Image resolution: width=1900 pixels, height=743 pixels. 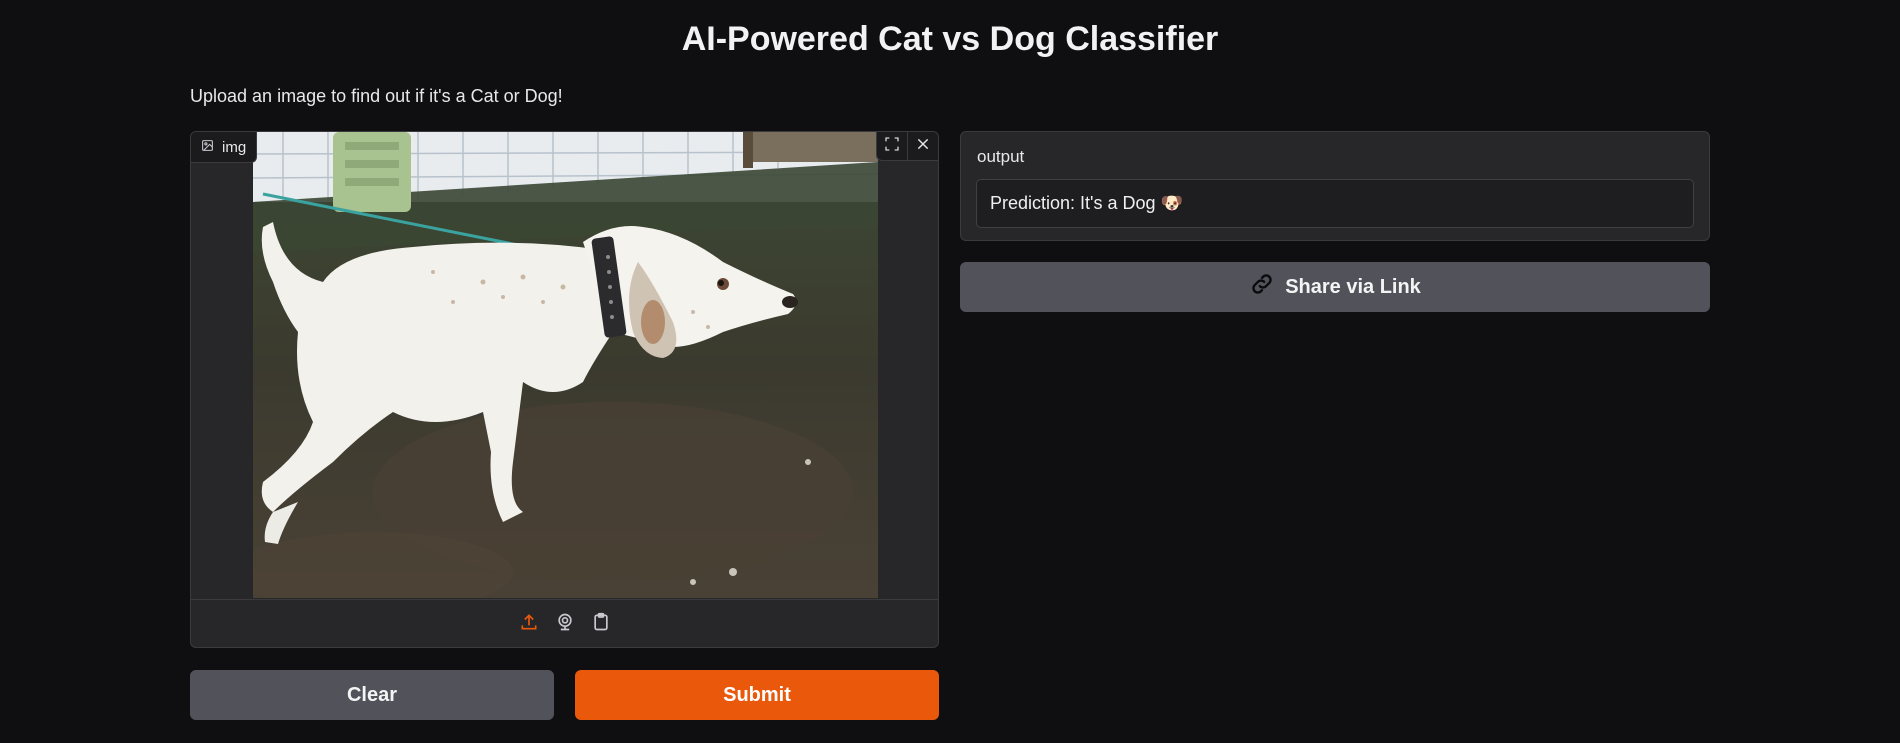 I want to click on image-input-label: img, so click(x=224, y=147).